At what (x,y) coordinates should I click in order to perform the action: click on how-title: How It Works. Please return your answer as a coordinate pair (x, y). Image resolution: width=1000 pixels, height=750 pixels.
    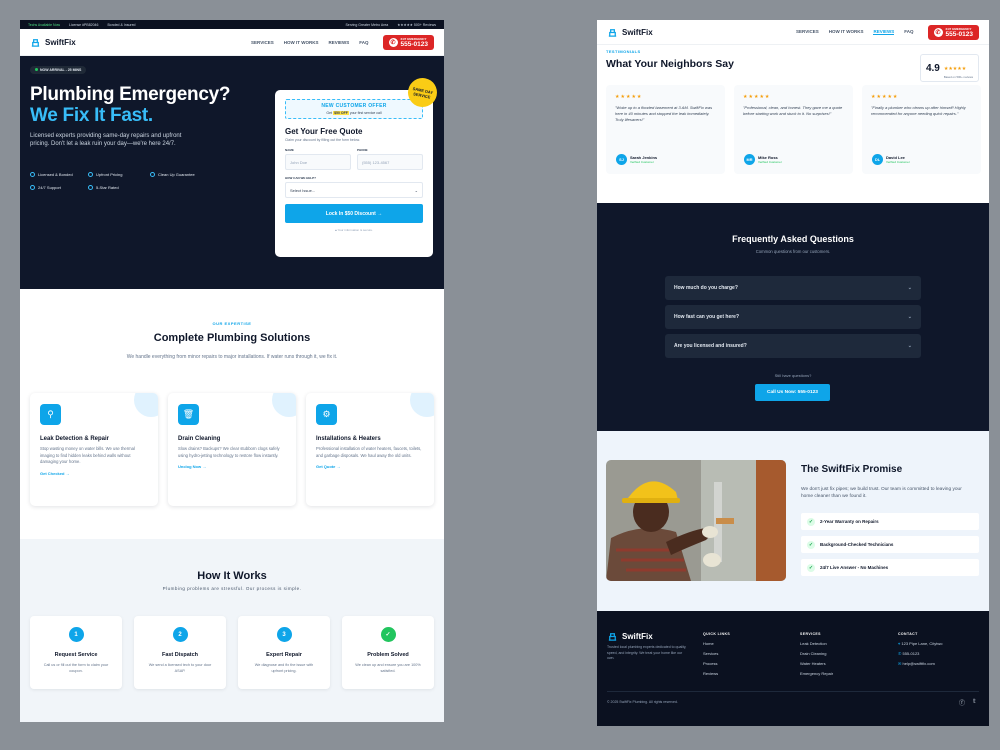
    Looking at the image, I should click on (232, 576).